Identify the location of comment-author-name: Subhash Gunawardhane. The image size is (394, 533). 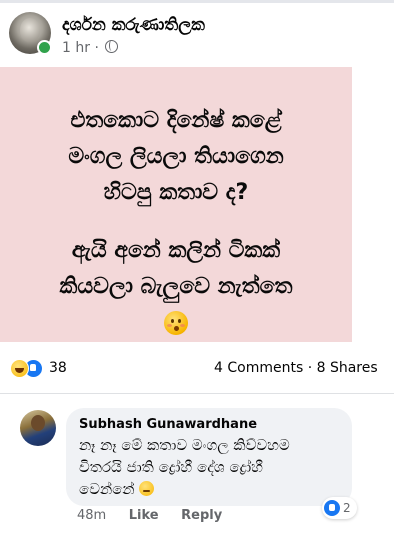
(168, 424).